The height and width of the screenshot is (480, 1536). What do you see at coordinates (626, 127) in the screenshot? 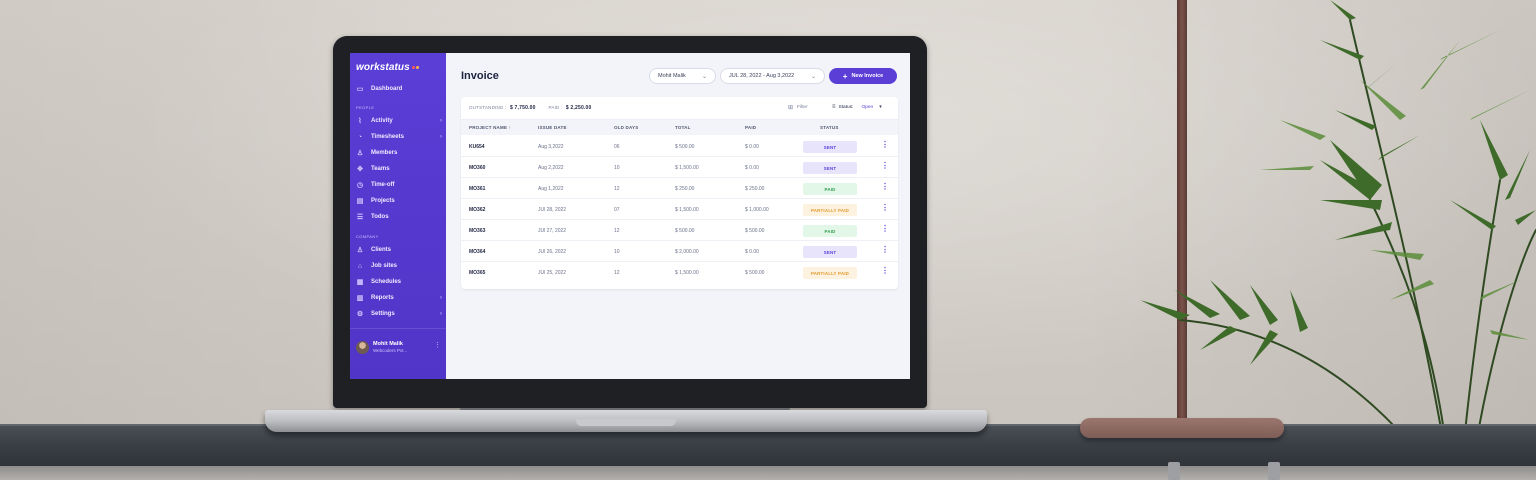
I see `column-header-old-days: OLD DAYS` at bounding box center [626, 127].